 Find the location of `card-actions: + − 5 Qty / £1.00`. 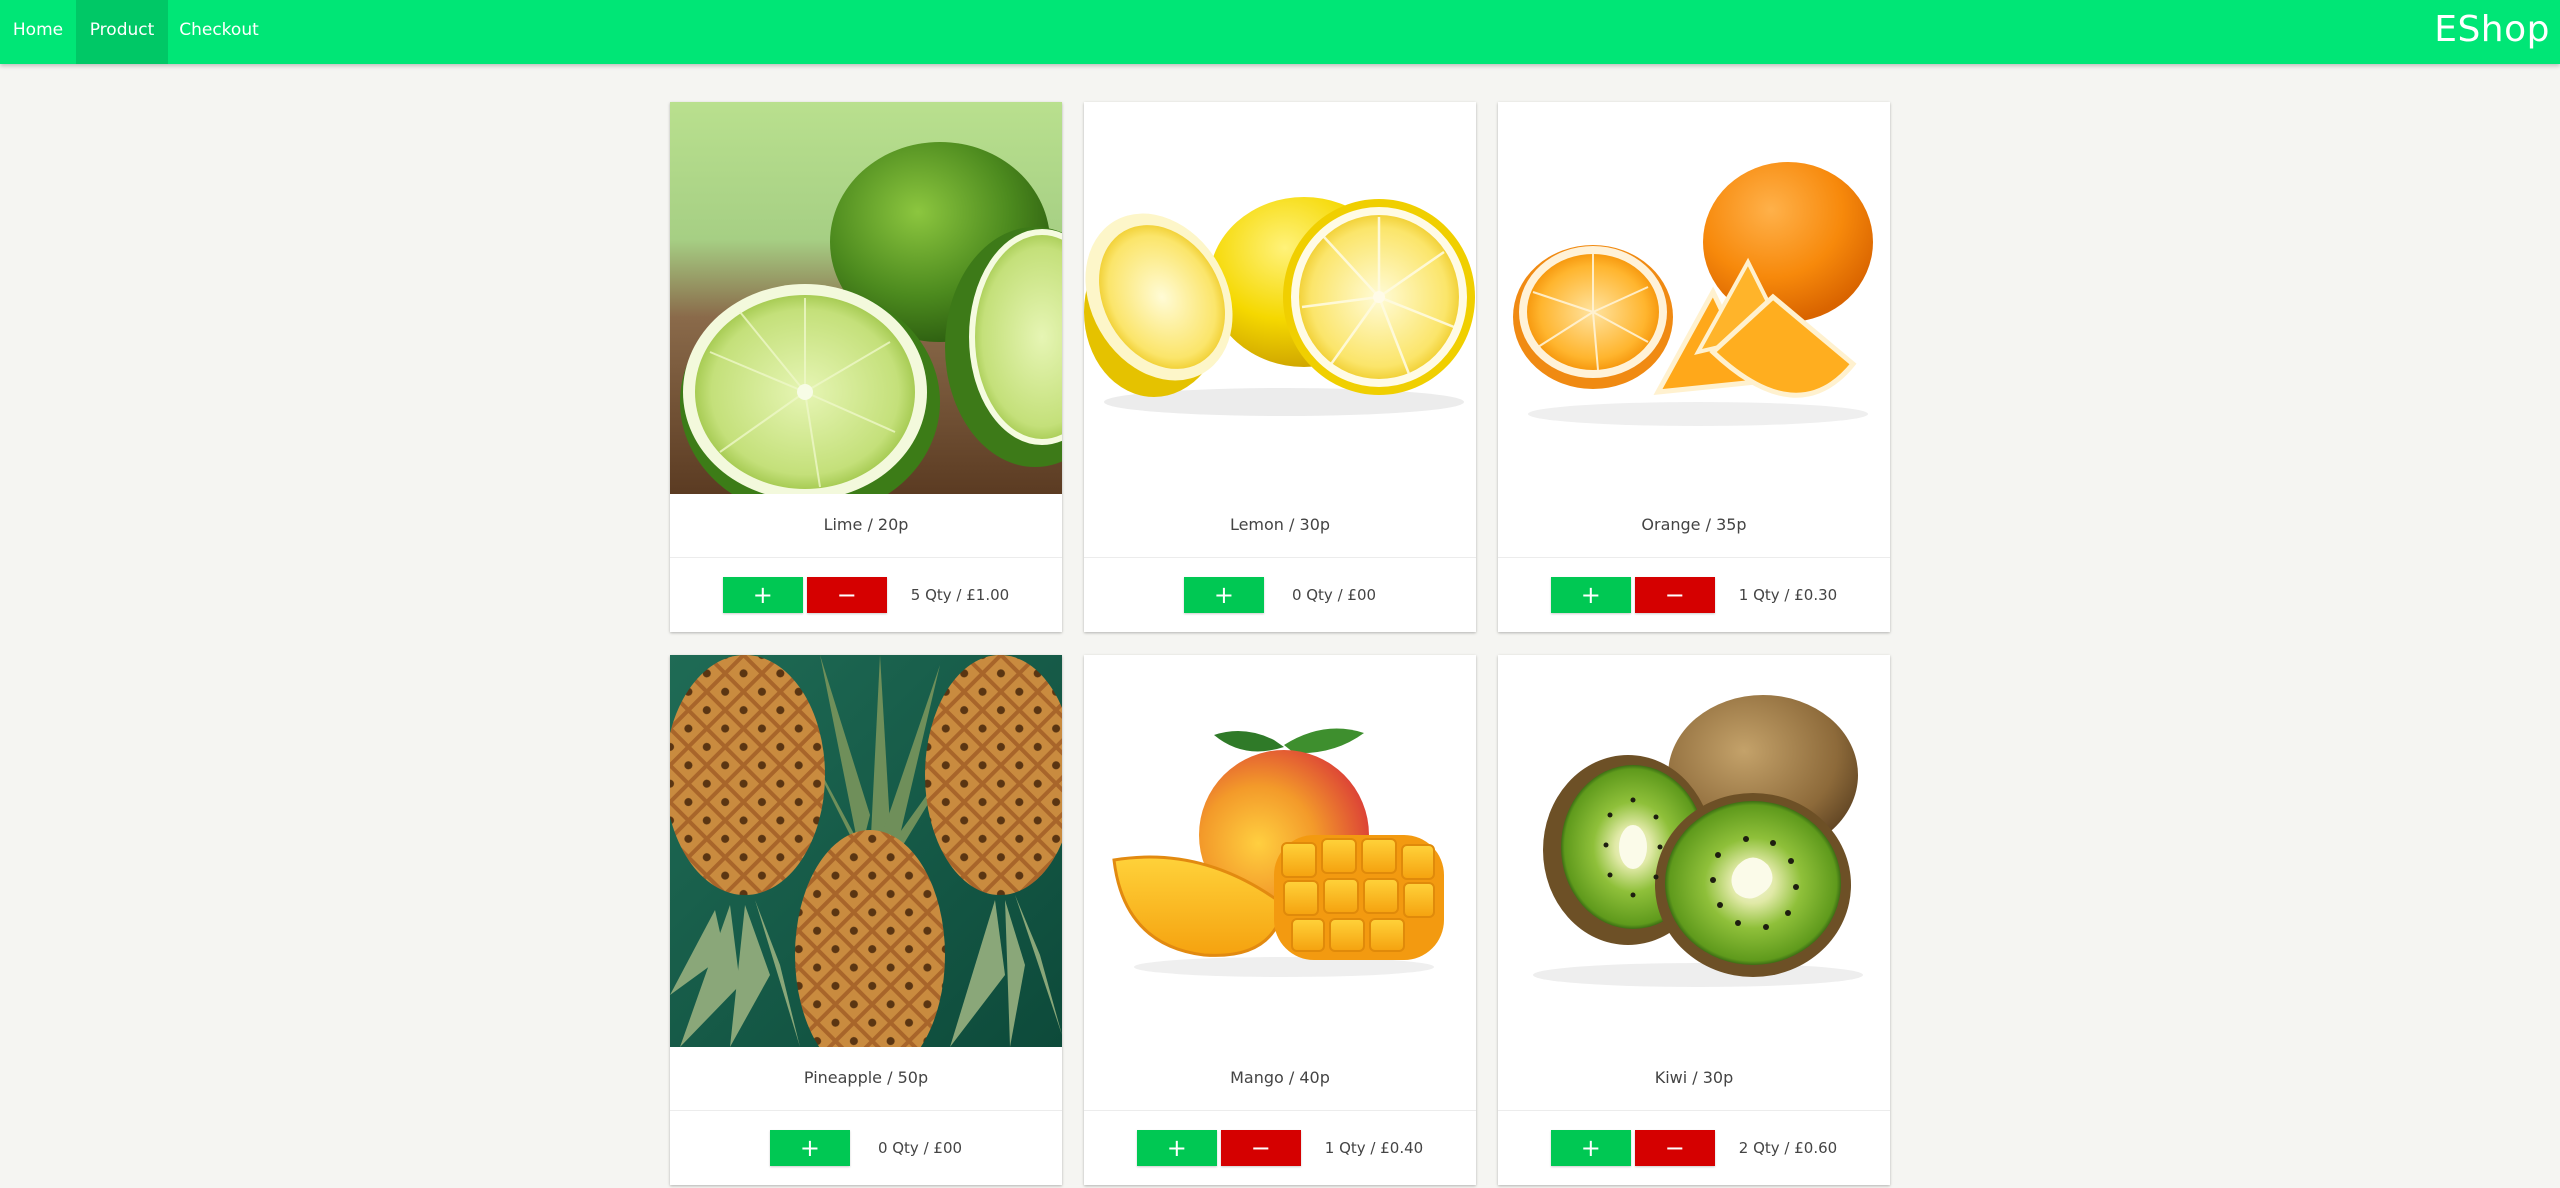

card-actions: + − 5 Qty / £1.00 is located at coordinates (866, 595).